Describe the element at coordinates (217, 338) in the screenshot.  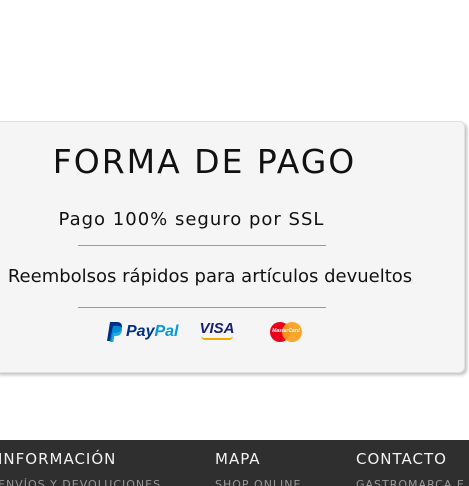
I see `visa-swoosh-icon` at that location.